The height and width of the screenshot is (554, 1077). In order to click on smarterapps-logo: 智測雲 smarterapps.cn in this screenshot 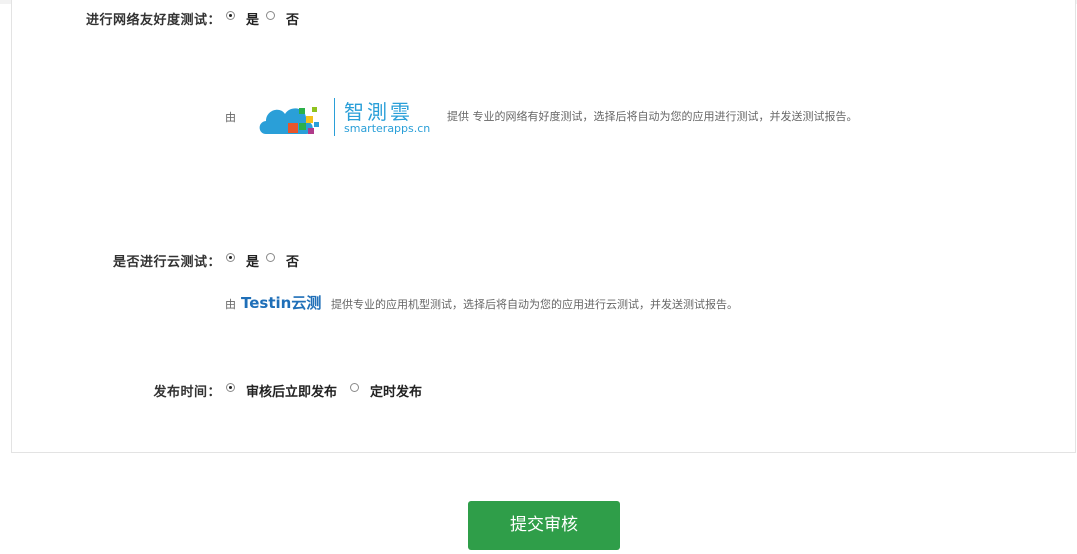, I will do `click(348, 117)`.